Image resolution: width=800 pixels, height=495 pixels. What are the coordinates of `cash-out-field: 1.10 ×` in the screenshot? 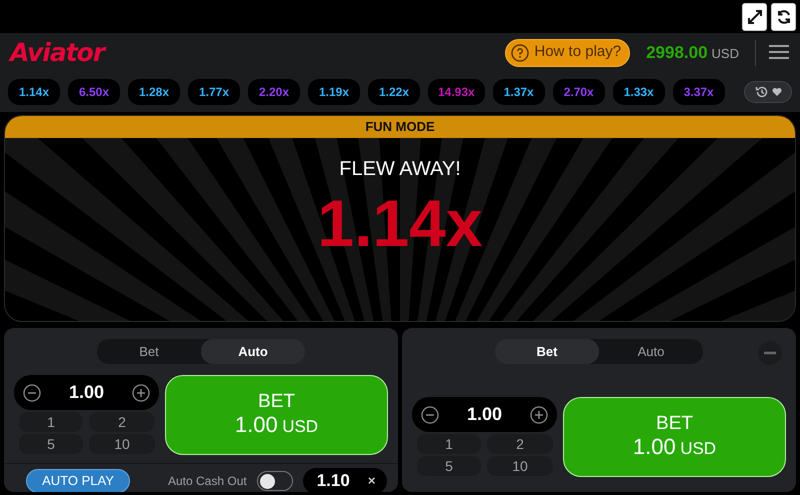 It's located at (344, 480).